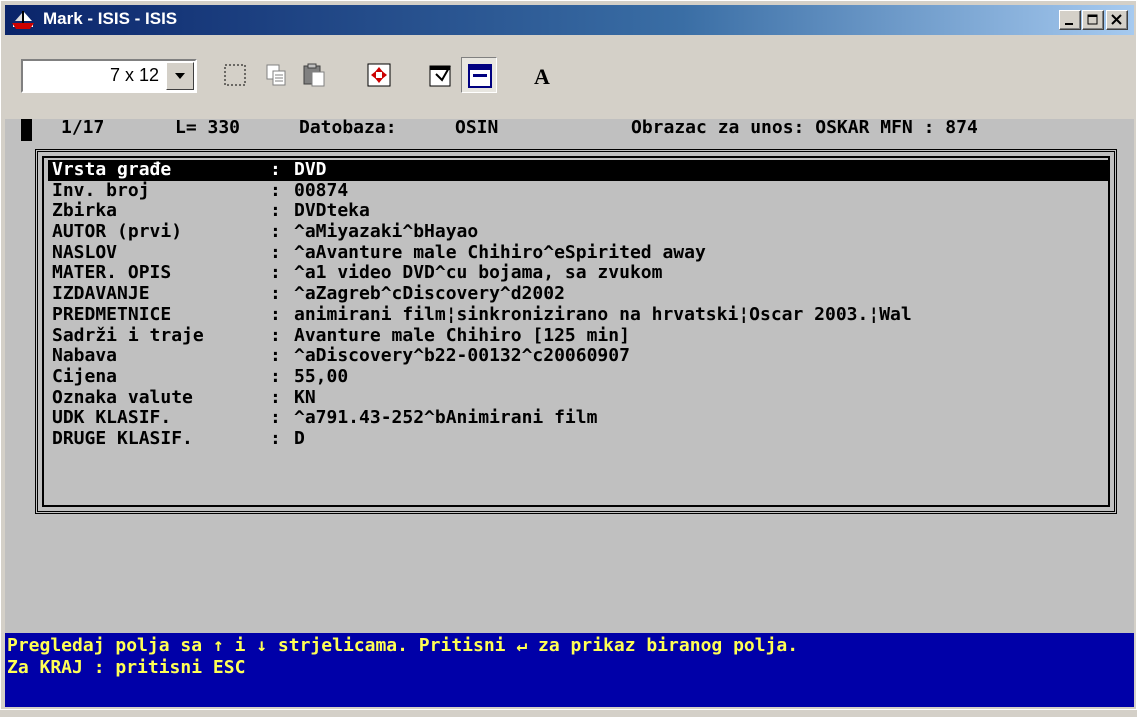 This screenshot has width=1137, height=717. I want to click on field-label: UDK KLASIF., so click(112, 418).